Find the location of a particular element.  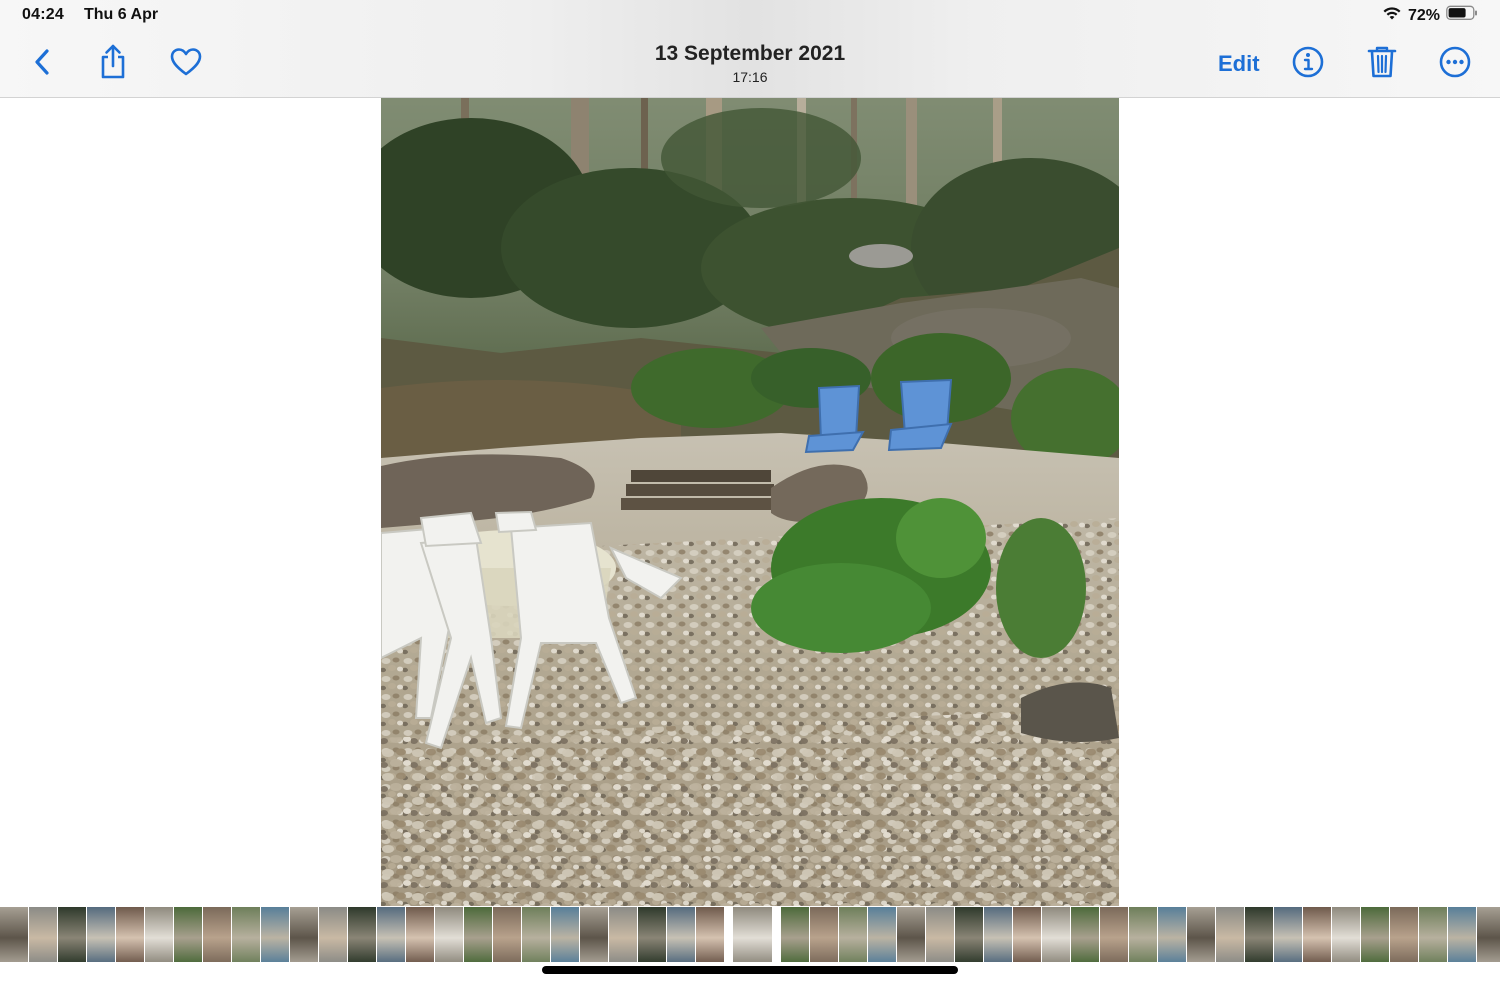

back-button is located at coordinates (42, 64).